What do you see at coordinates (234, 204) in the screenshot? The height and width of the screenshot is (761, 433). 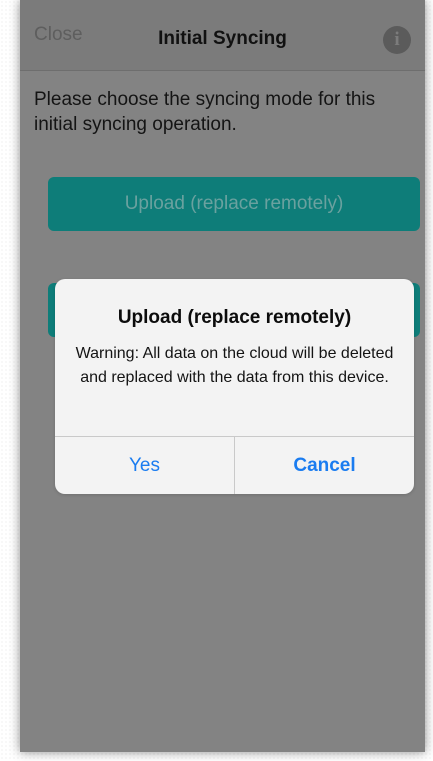 I see `upload-replace-remotely-button: Upload (replace remotely)` at bounding box center [234, 204].